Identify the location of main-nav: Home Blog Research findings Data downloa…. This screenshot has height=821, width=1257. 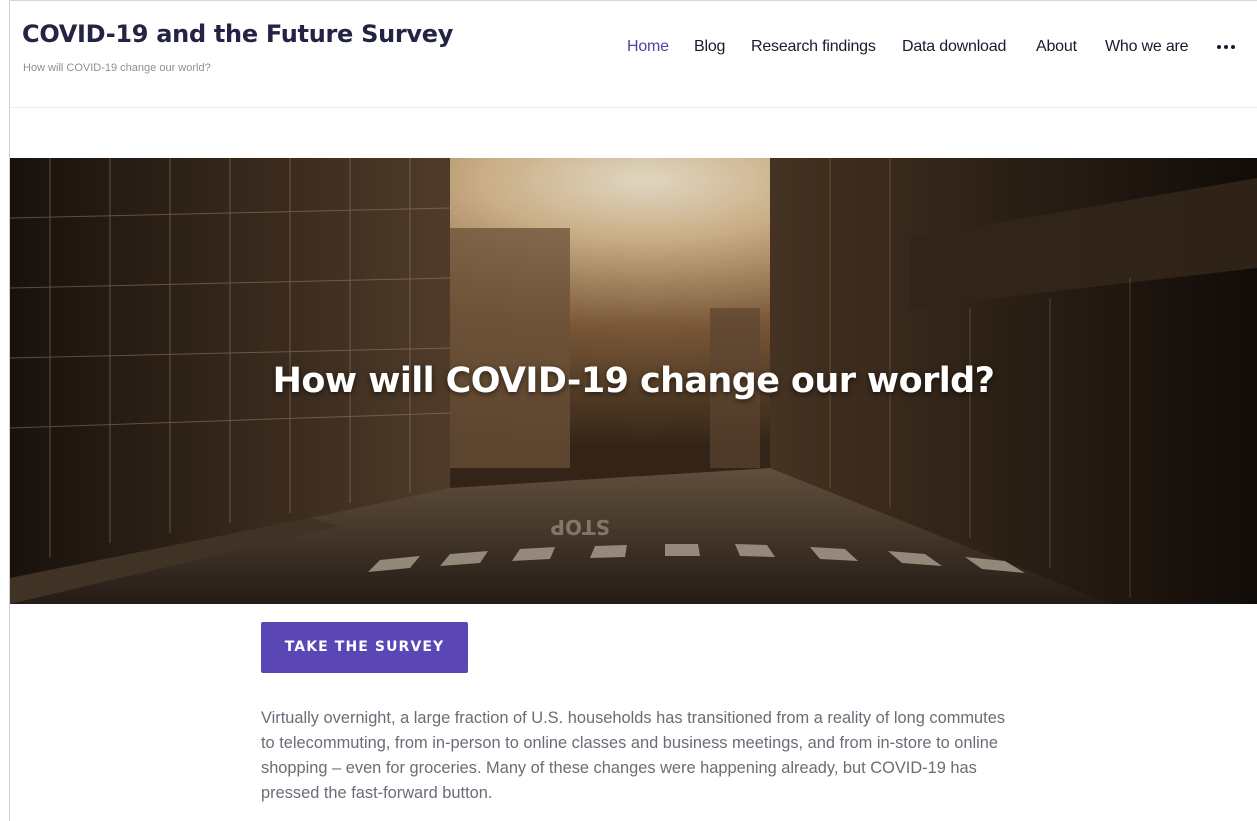
(633, 48).